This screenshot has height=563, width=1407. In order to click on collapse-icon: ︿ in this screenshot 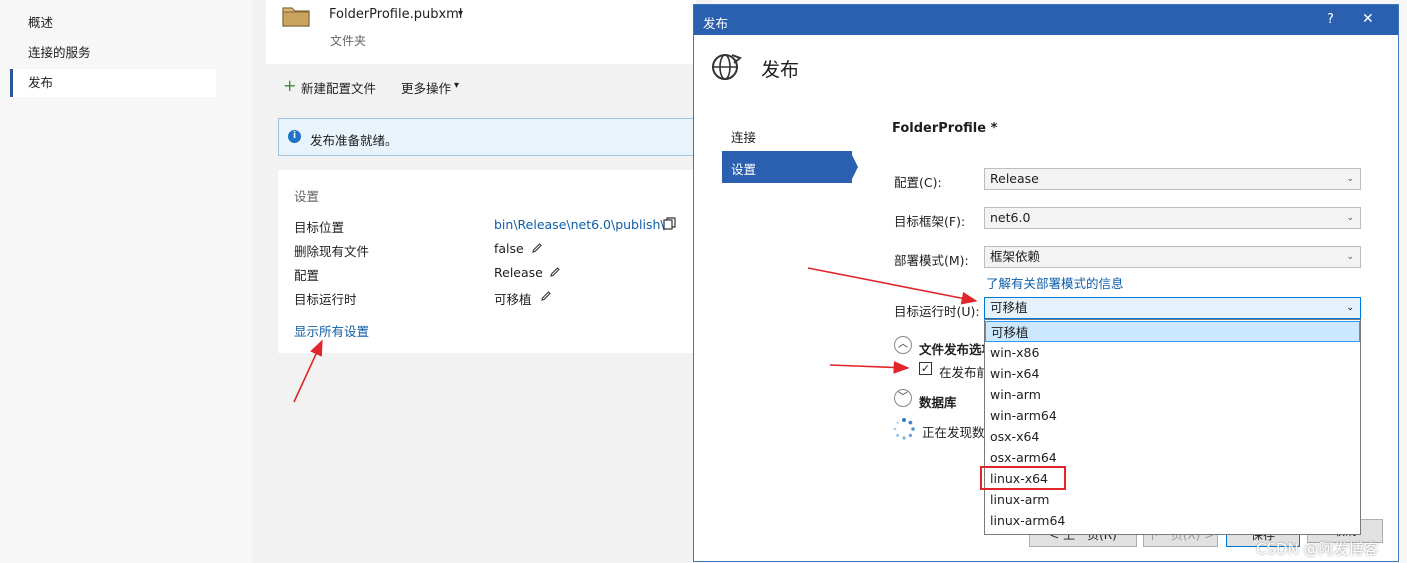, I will do `click(903, 345)`.